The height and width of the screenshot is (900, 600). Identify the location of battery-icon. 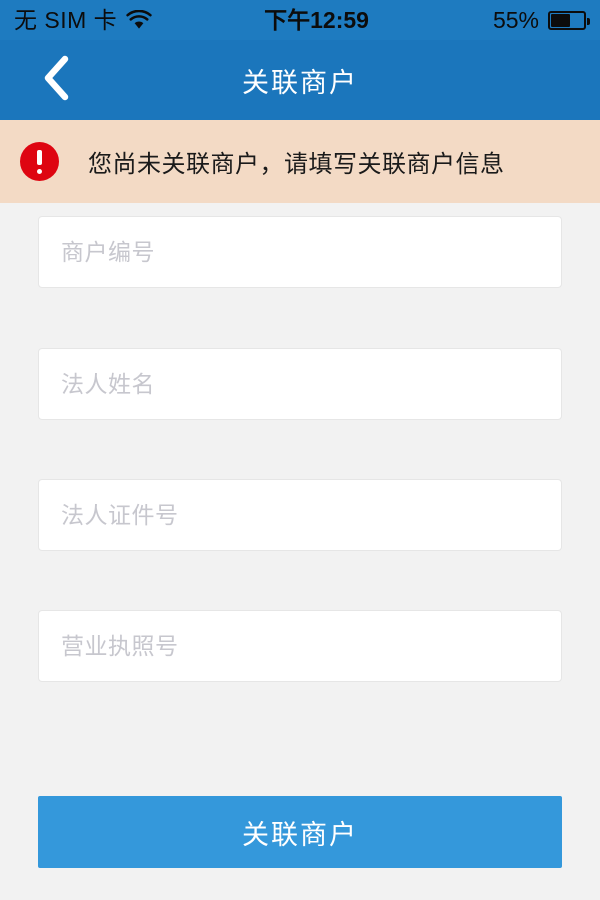
(569, 20).